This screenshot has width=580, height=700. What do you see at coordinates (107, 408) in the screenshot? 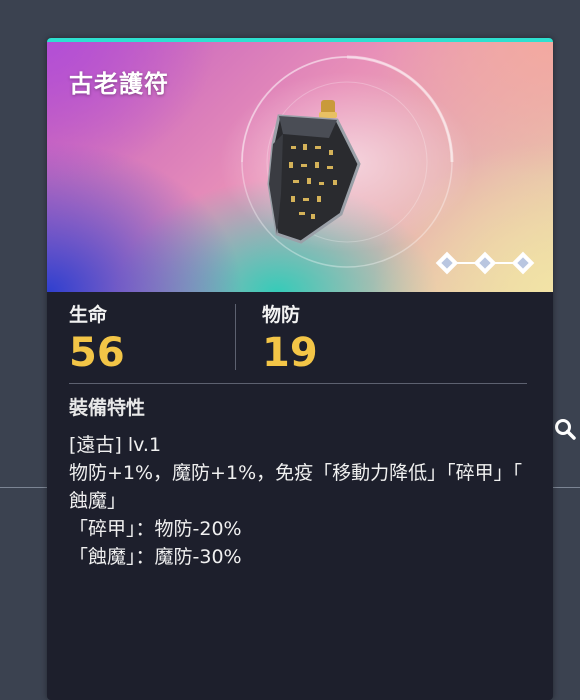
I see `traits-title: 裝備特性` at bounding box center [107, 408].